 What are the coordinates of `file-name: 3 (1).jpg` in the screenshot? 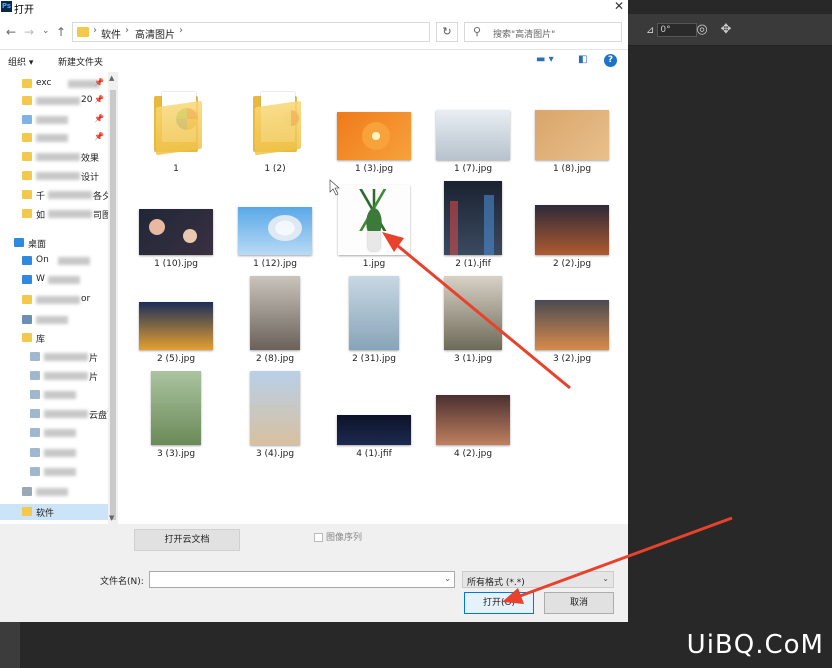 It's located at (473, 359).